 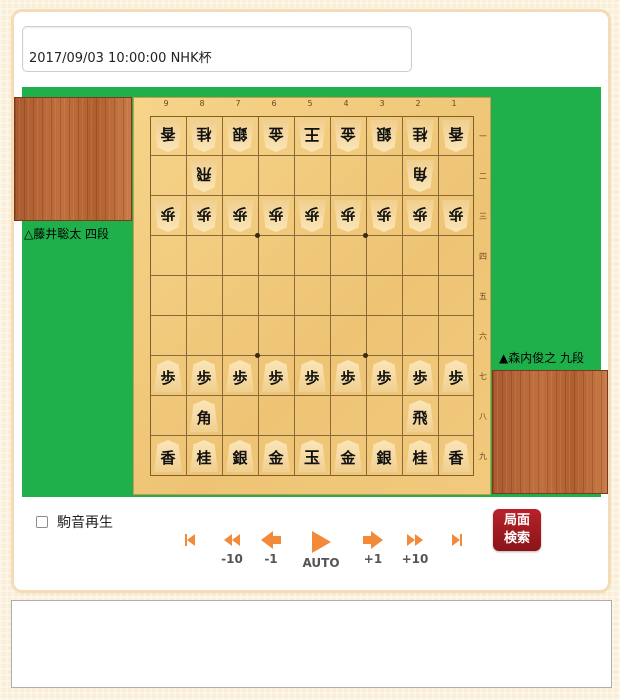 I want to click on rank-label: 五, so click(x=483, y=296).